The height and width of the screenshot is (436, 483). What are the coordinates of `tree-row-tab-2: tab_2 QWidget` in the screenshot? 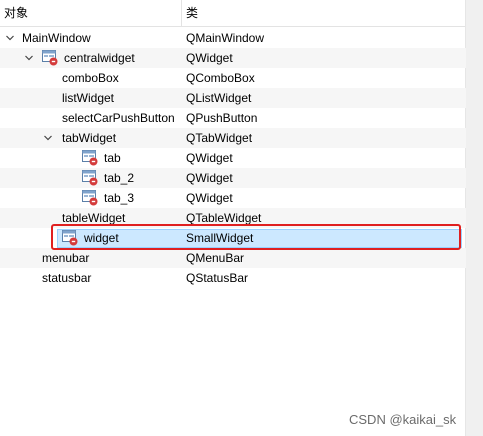 It's located at (233, 178).